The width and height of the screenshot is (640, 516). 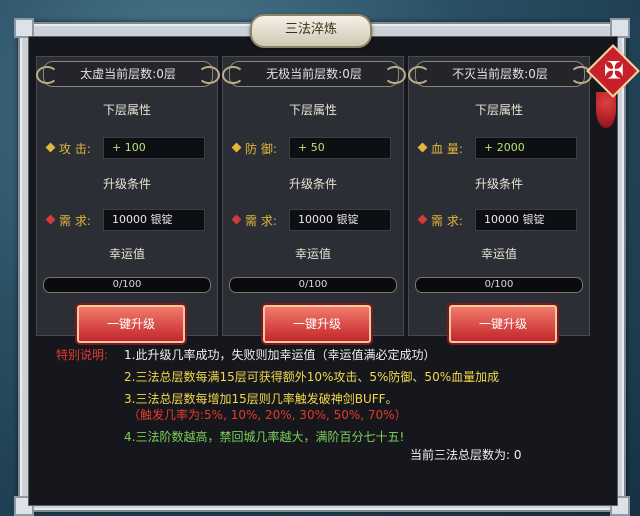 I want to click on note-line: （触发几率为:5%, 10%, 20%, 30%, 50%, 70%）, so click(x=267, y=415).